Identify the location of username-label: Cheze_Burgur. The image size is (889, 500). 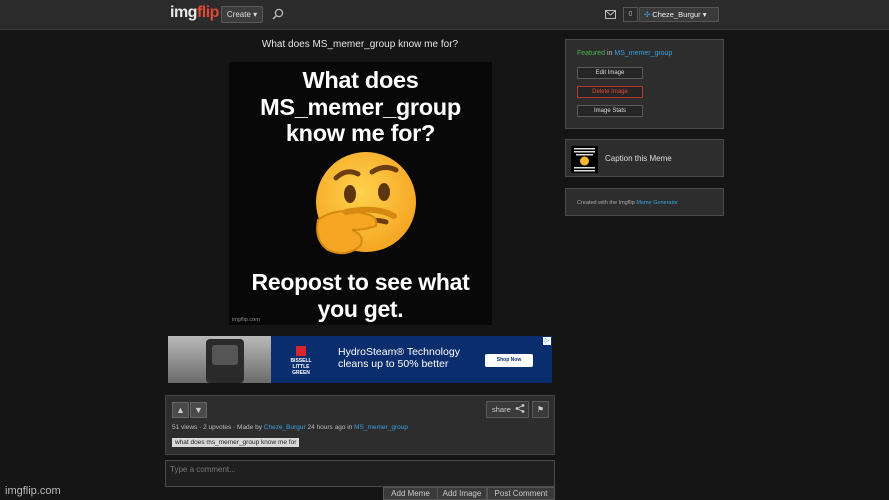
(676, 14).